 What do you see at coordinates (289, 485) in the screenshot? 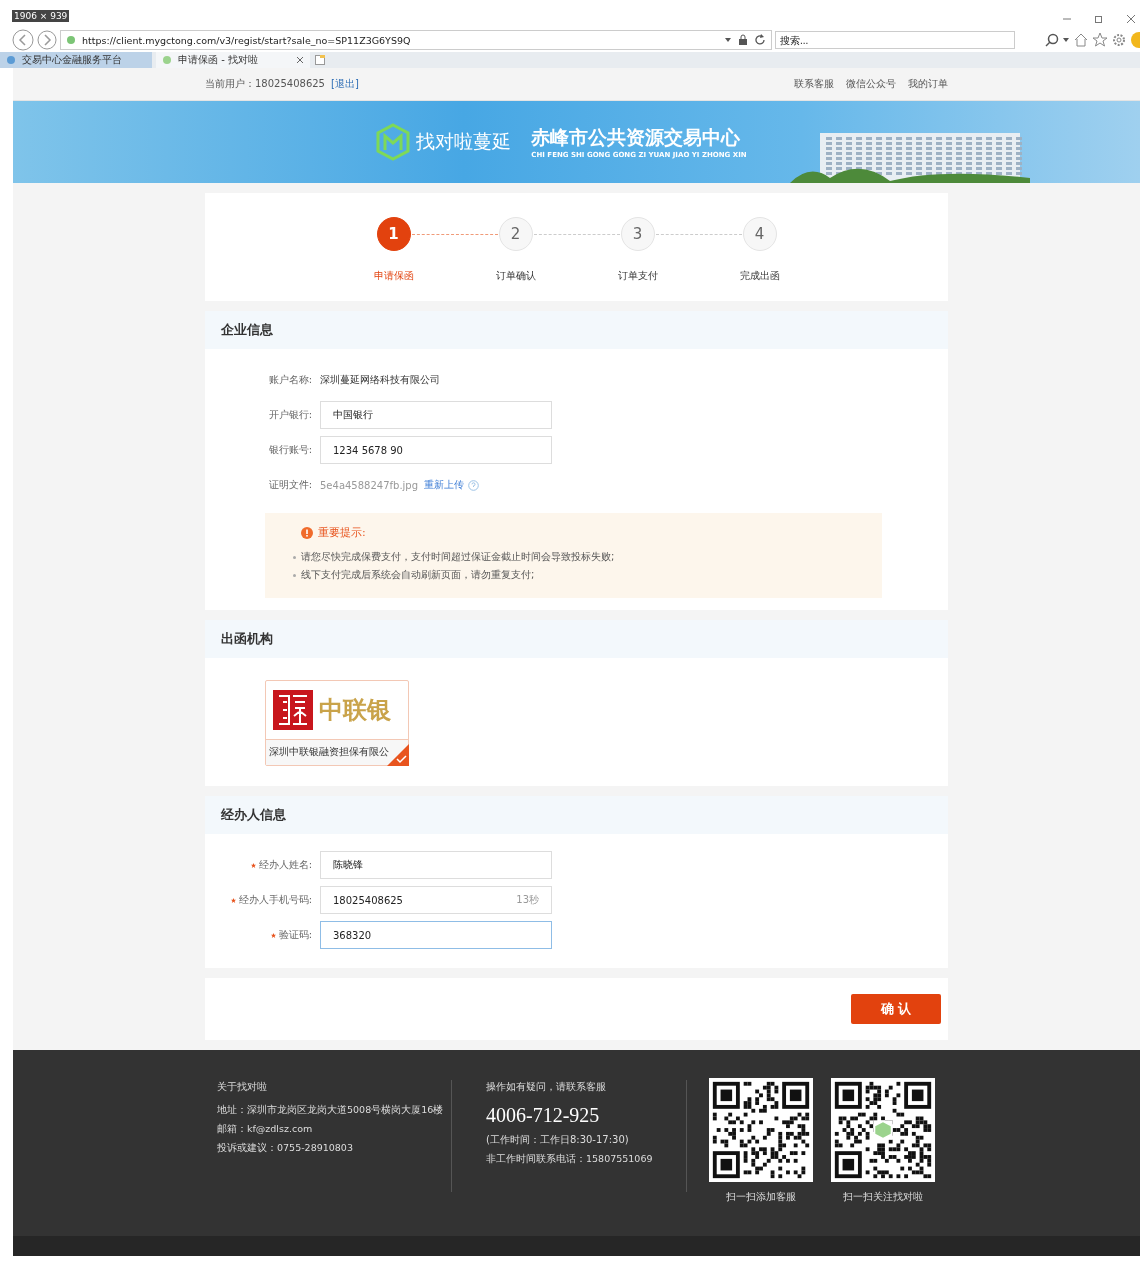
I see `field-label: 证明文件:` at bounding box center [289, 485].